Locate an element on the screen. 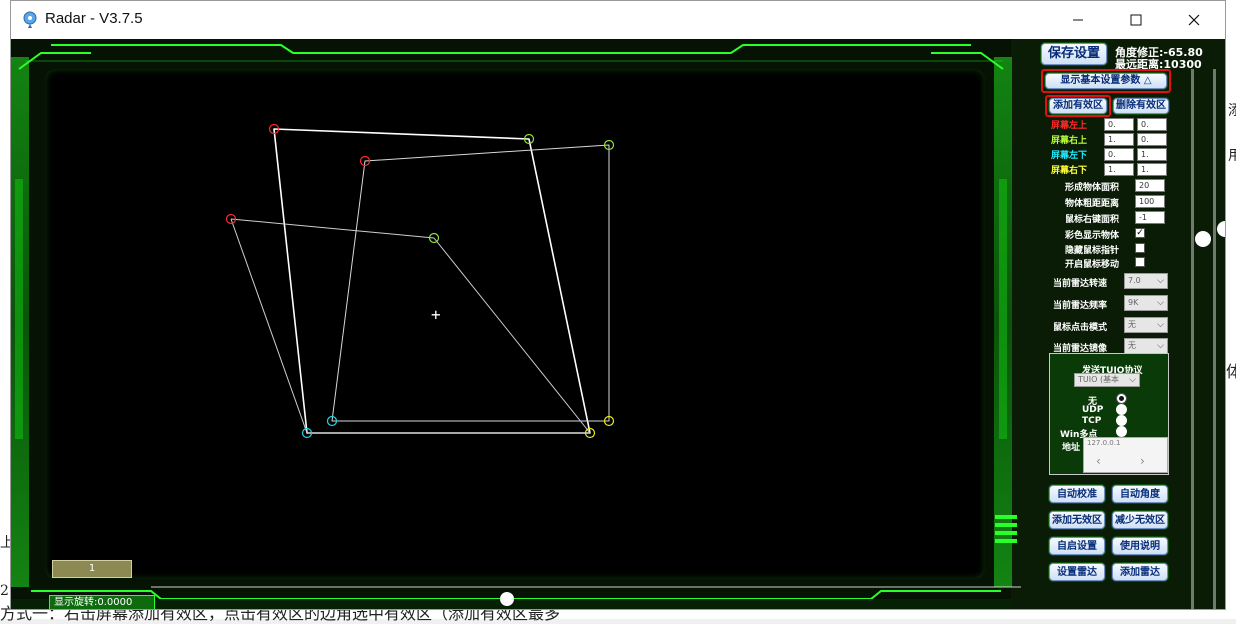 The height and width of the screenshot is (624, 1236). corner-label-tl: 屏幕左上 is located at coordinates (1069, 126).